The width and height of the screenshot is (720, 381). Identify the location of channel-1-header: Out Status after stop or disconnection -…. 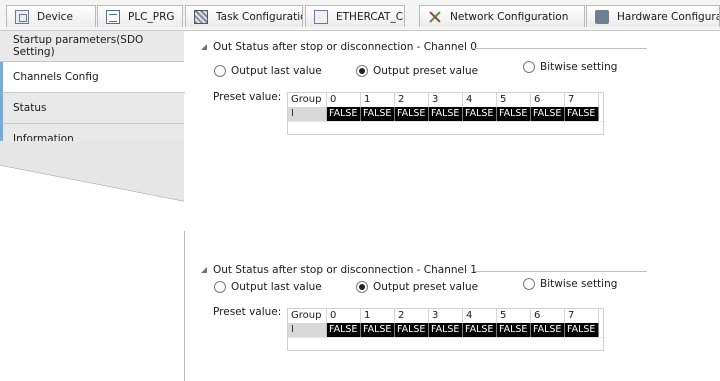
(339, 270).